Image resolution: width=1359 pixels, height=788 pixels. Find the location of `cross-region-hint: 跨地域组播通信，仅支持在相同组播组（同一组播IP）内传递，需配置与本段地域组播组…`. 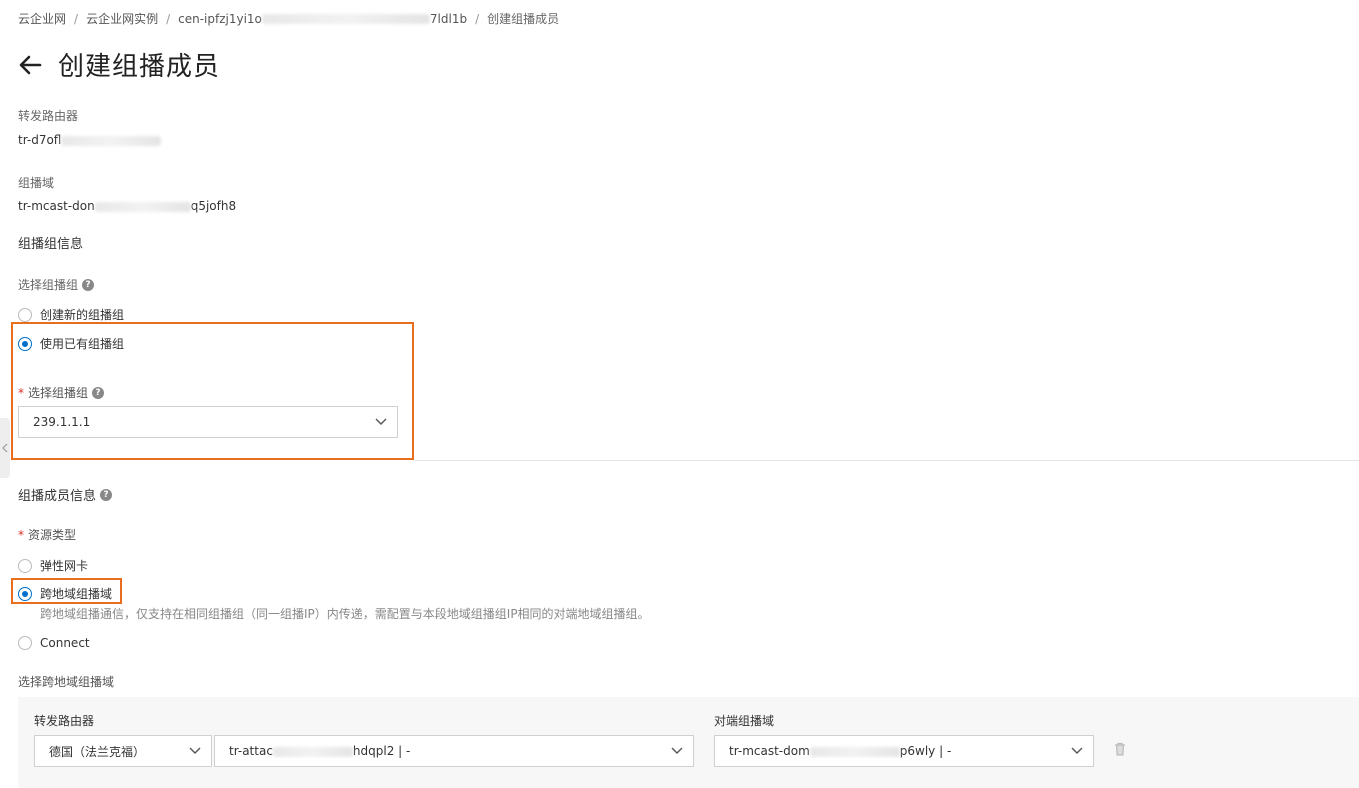

cross-region-hint: 跨地域组播通信，仅支持在相同组播组（同一组播IP）内传递，需配置与本段地域组播组… is located at coordinates (345, 614).